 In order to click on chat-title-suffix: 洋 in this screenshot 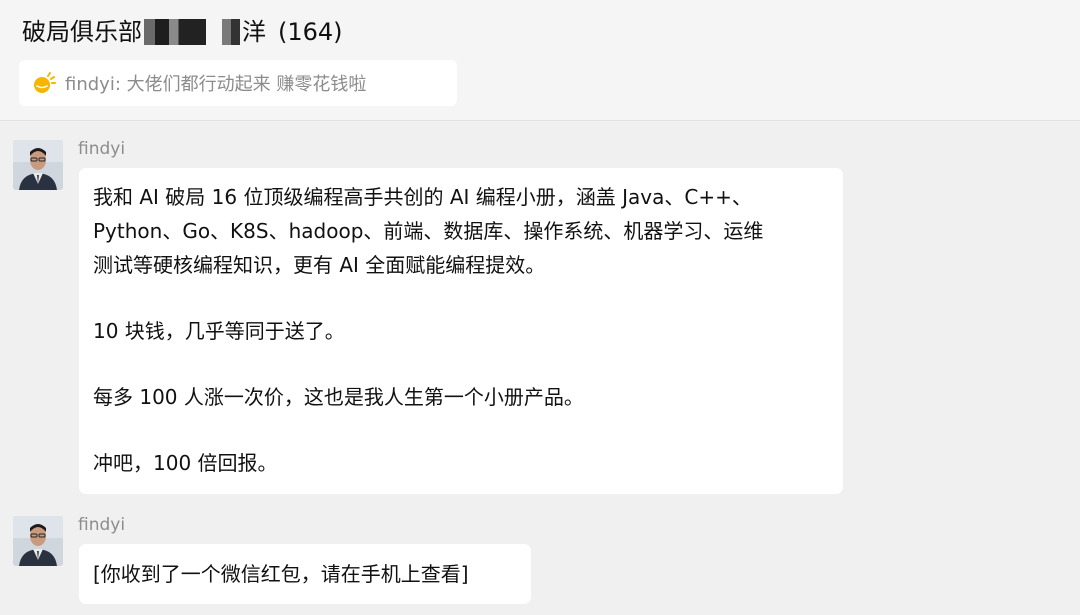, I will do `click(254, 32)`.